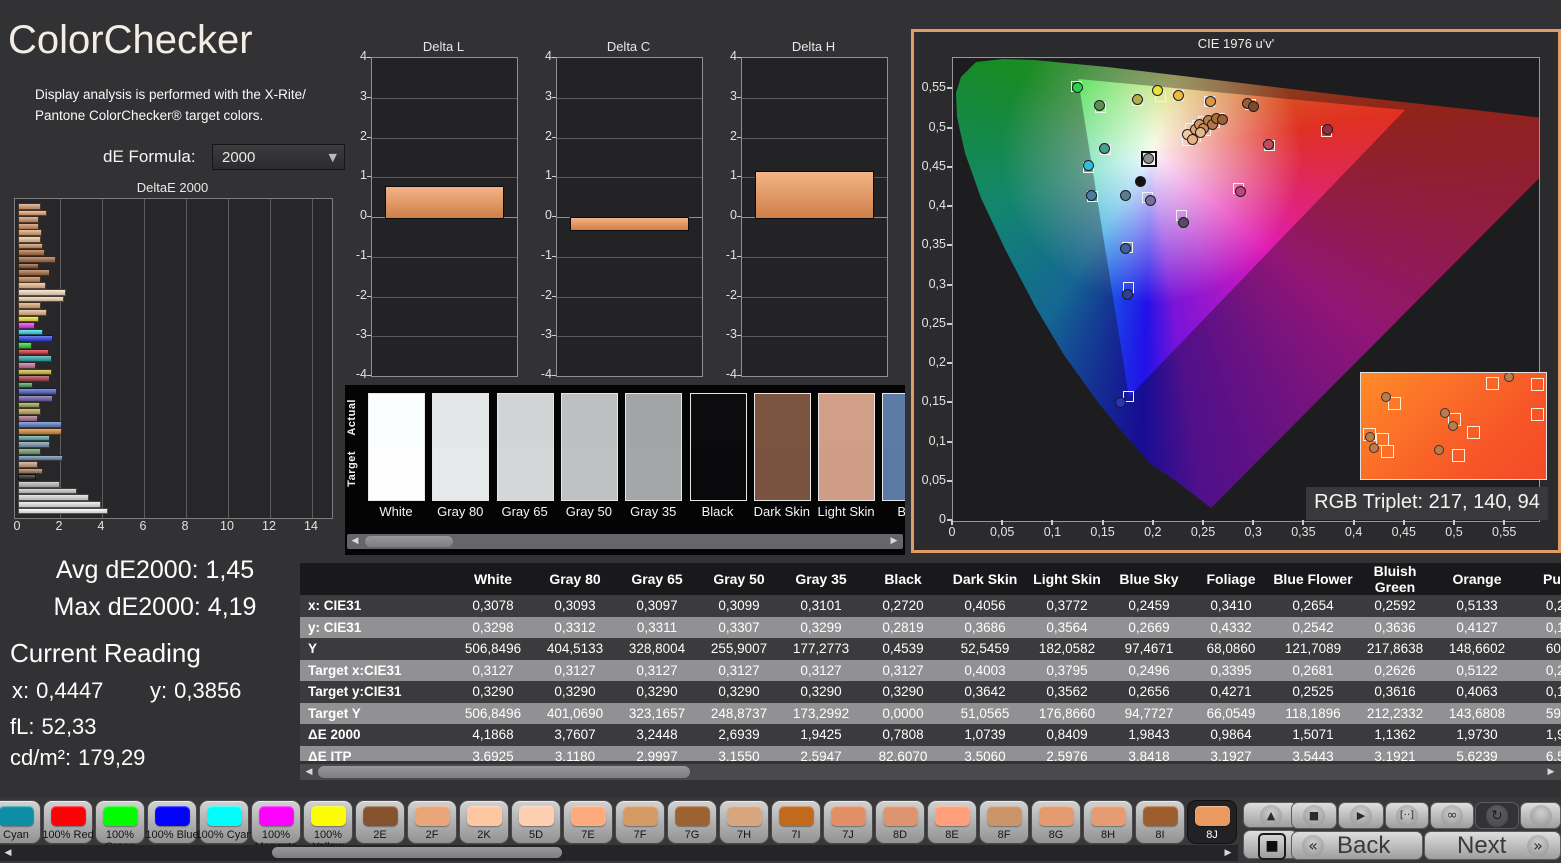 The image size is (1561, 863). Describe the element at coordinates (1212, 822) in the screenshot. I see `patch-button-8j: 8J` at that location.